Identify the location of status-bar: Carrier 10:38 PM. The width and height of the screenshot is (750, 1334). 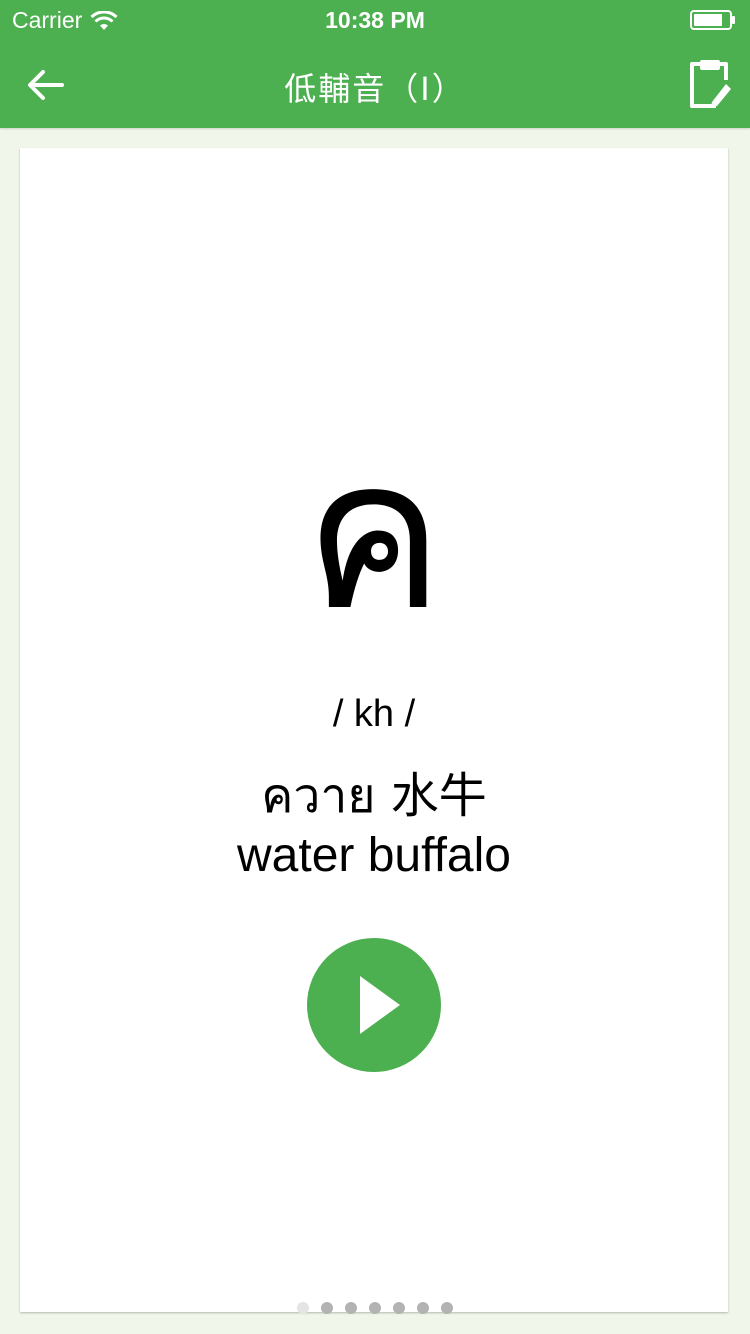
(375, 20).